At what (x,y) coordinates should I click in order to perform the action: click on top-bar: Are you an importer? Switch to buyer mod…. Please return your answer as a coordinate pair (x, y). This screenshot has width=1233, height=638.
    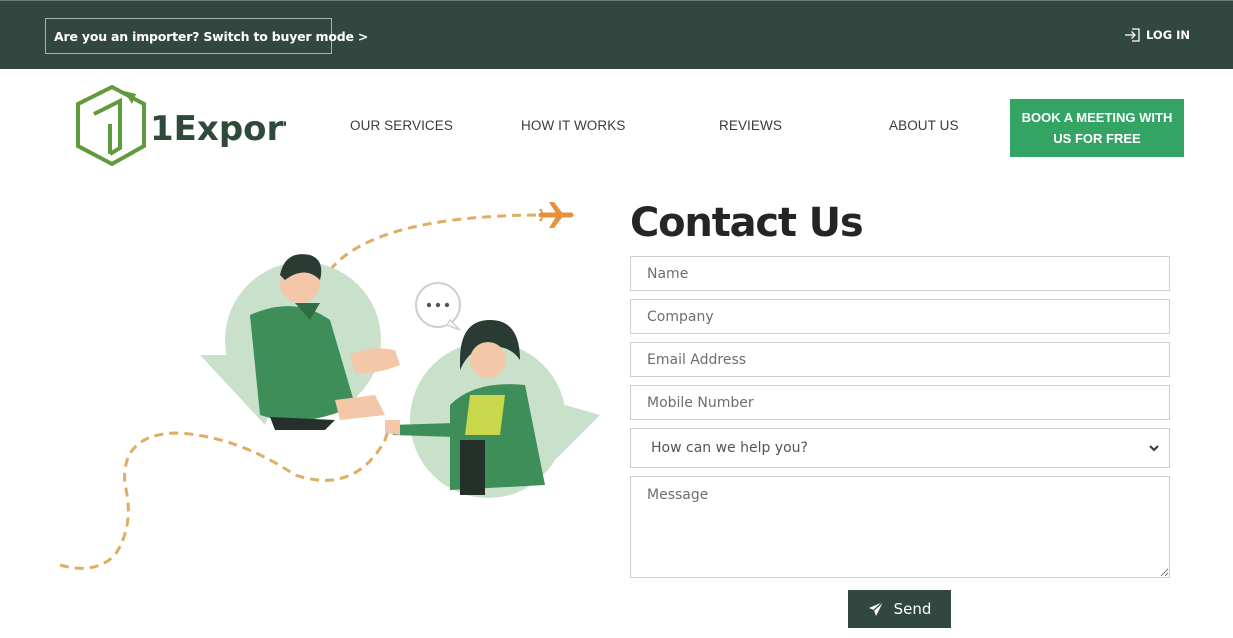
    Looking at the image, I should click on (616, 34).